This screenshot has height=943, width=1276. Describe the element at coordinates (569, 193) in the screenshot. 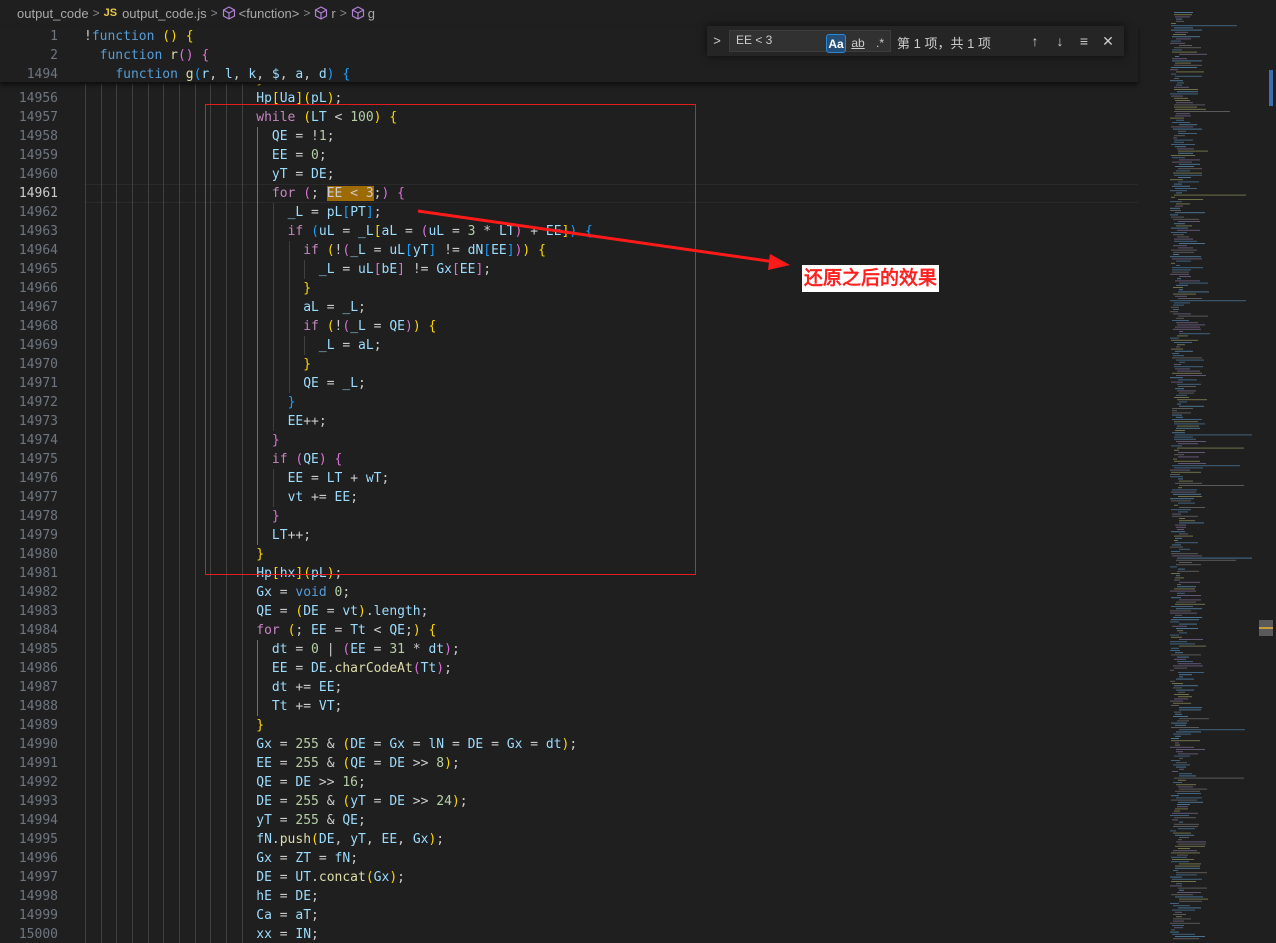

I see `code-line: 14961 for (; EE < 3;) {` at that location.